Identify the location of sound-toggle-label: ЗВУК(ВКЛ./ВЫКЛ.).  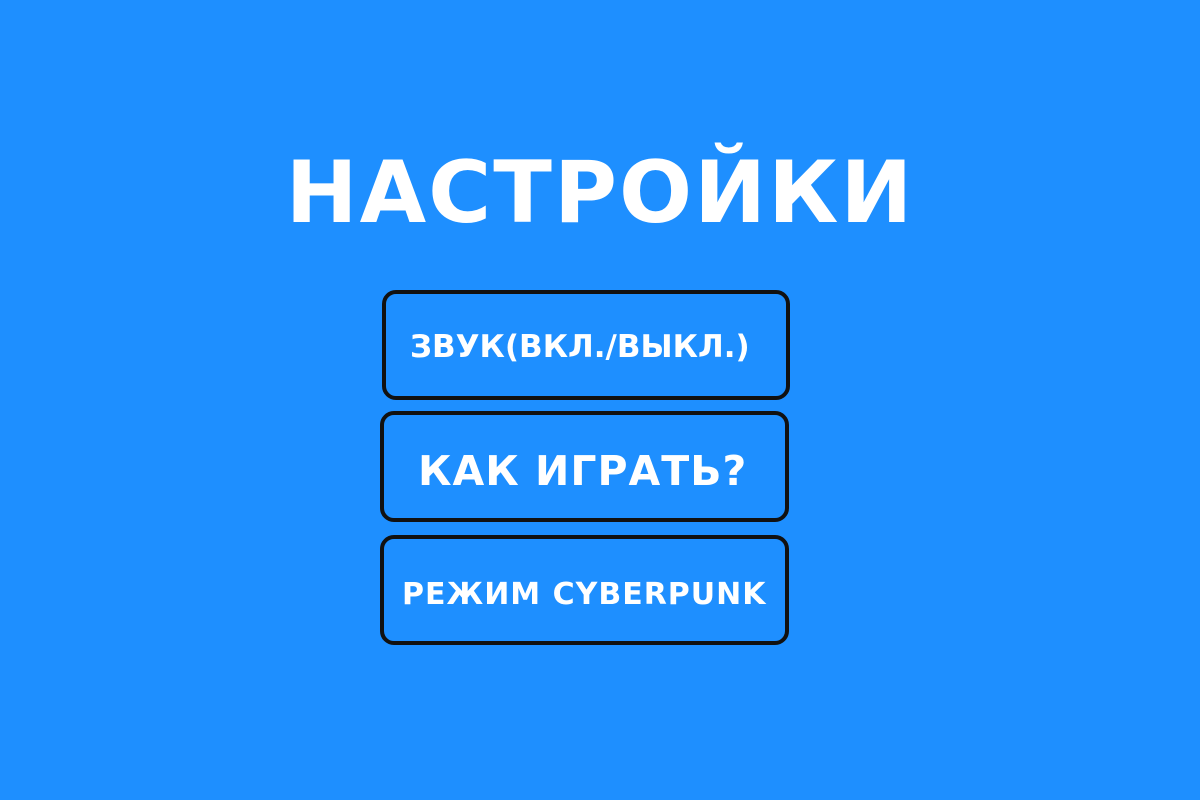
(580, 347).